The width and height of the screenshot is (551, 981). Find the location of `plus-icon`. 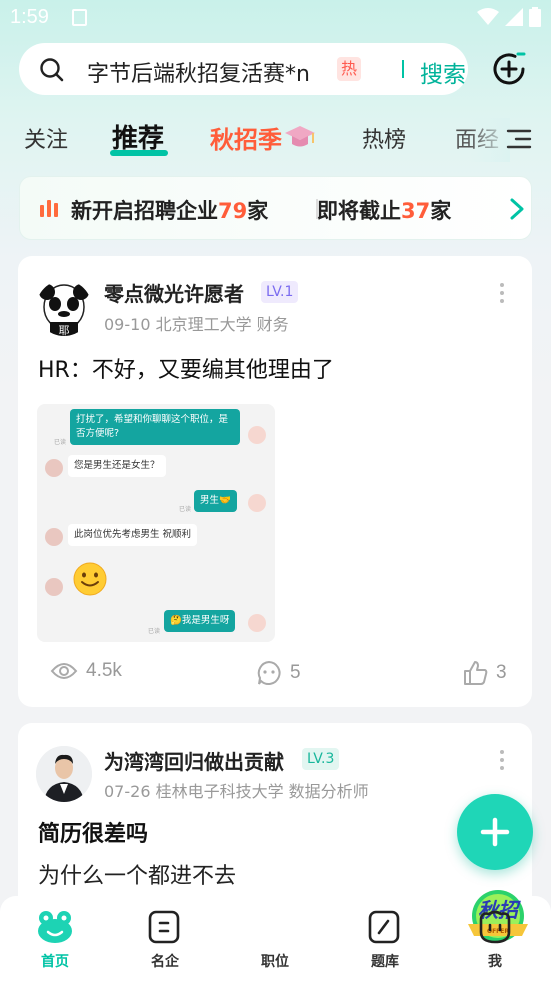

plus-icon is located at coordinates (495, 832).